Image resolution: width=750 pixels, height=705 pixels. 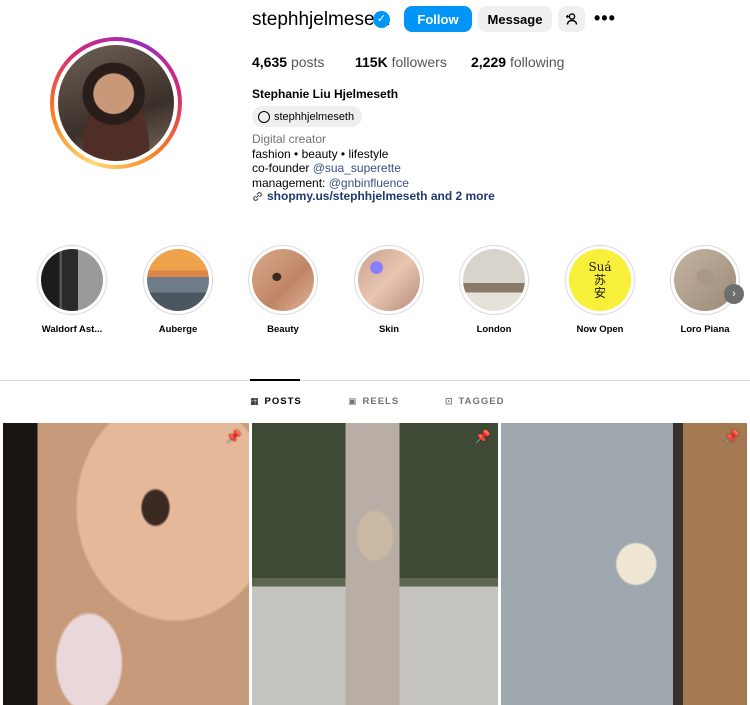 I want to click on highlight-label: Auberge, so click(x=178, y=329).